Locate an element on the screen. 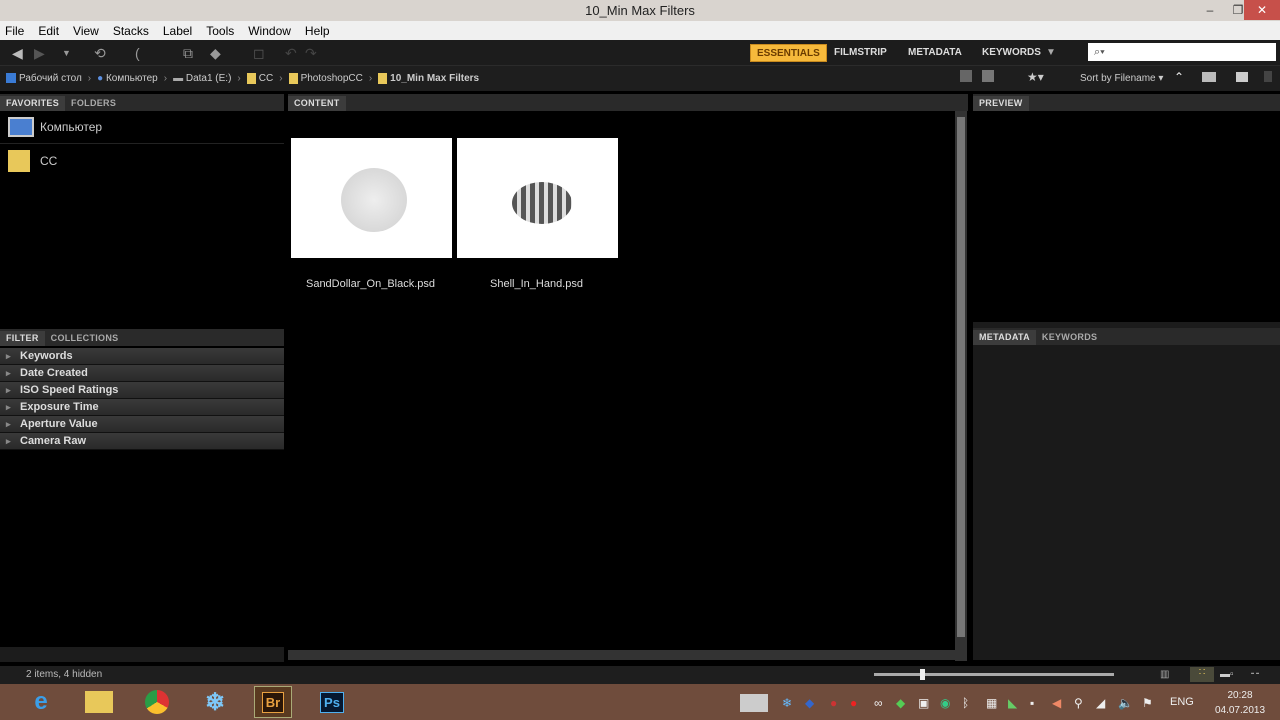 Image resolution: width=1280 pixels, height=720 pixels. tray-audio-app-icon: ◀ is located at coordinates (1056, 703).